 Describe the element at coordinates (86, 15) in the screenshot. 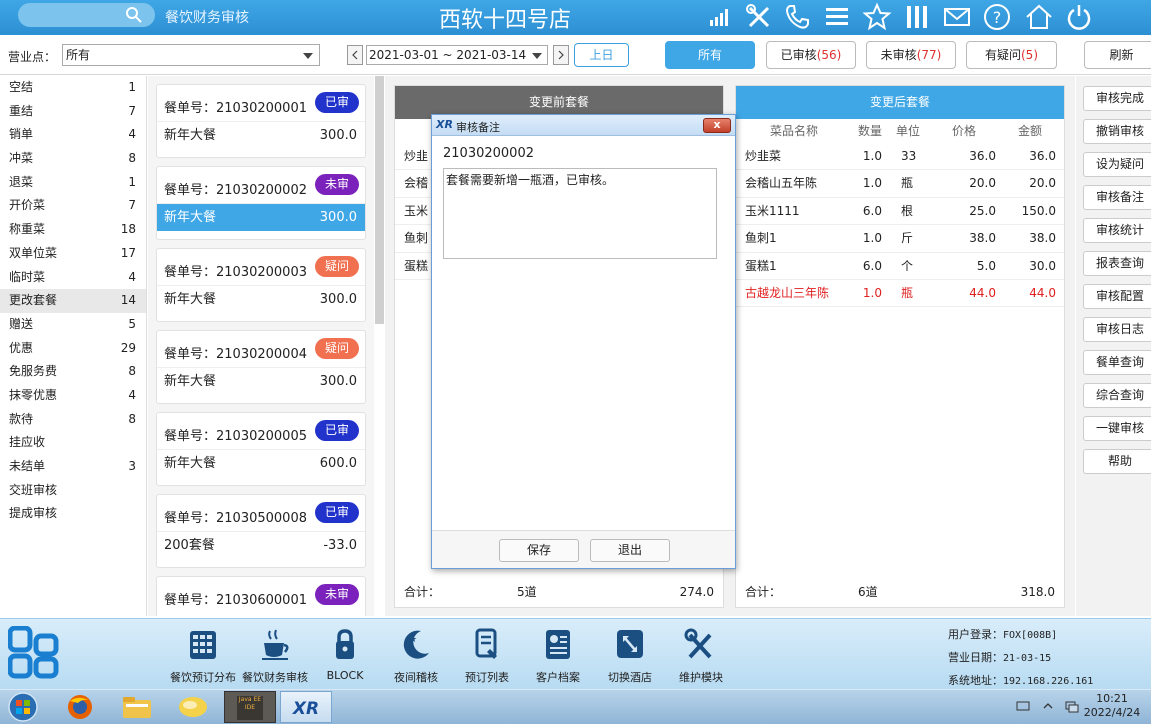

I see `search-box` at that location.